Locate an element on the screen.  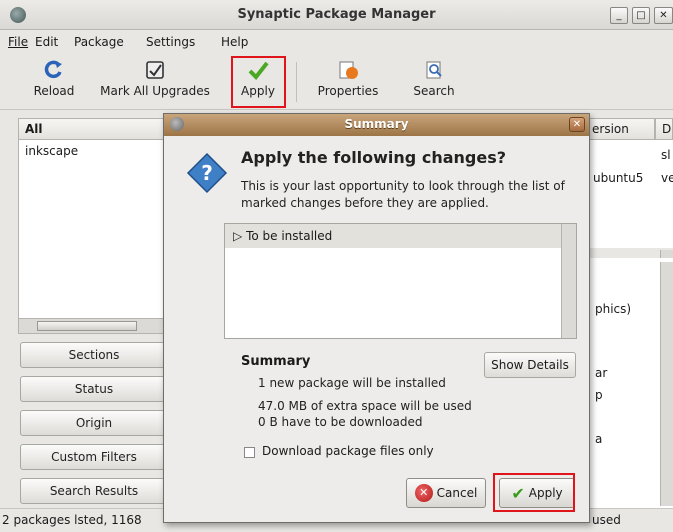
package-desc-cell: ve is located at coordinates (667, 178).